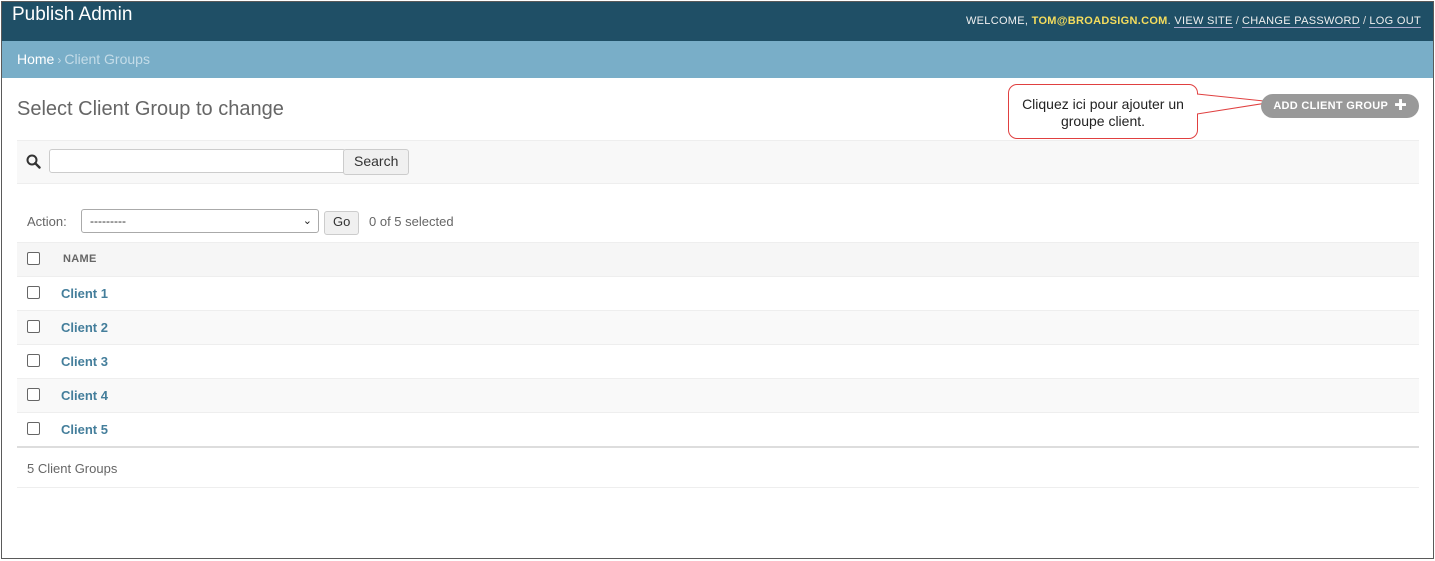  What do you see at coordinates (200, 221) in the screenshot?
I see `action-select: --------- ⌄` at bounding box center [200, 221].